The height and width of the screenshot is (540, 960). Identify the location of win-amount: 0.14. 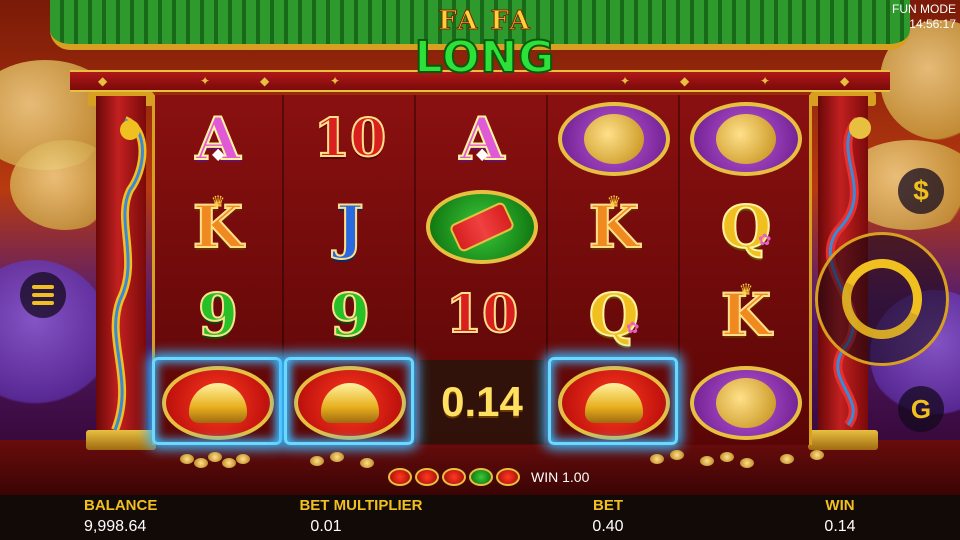
(482, 401).